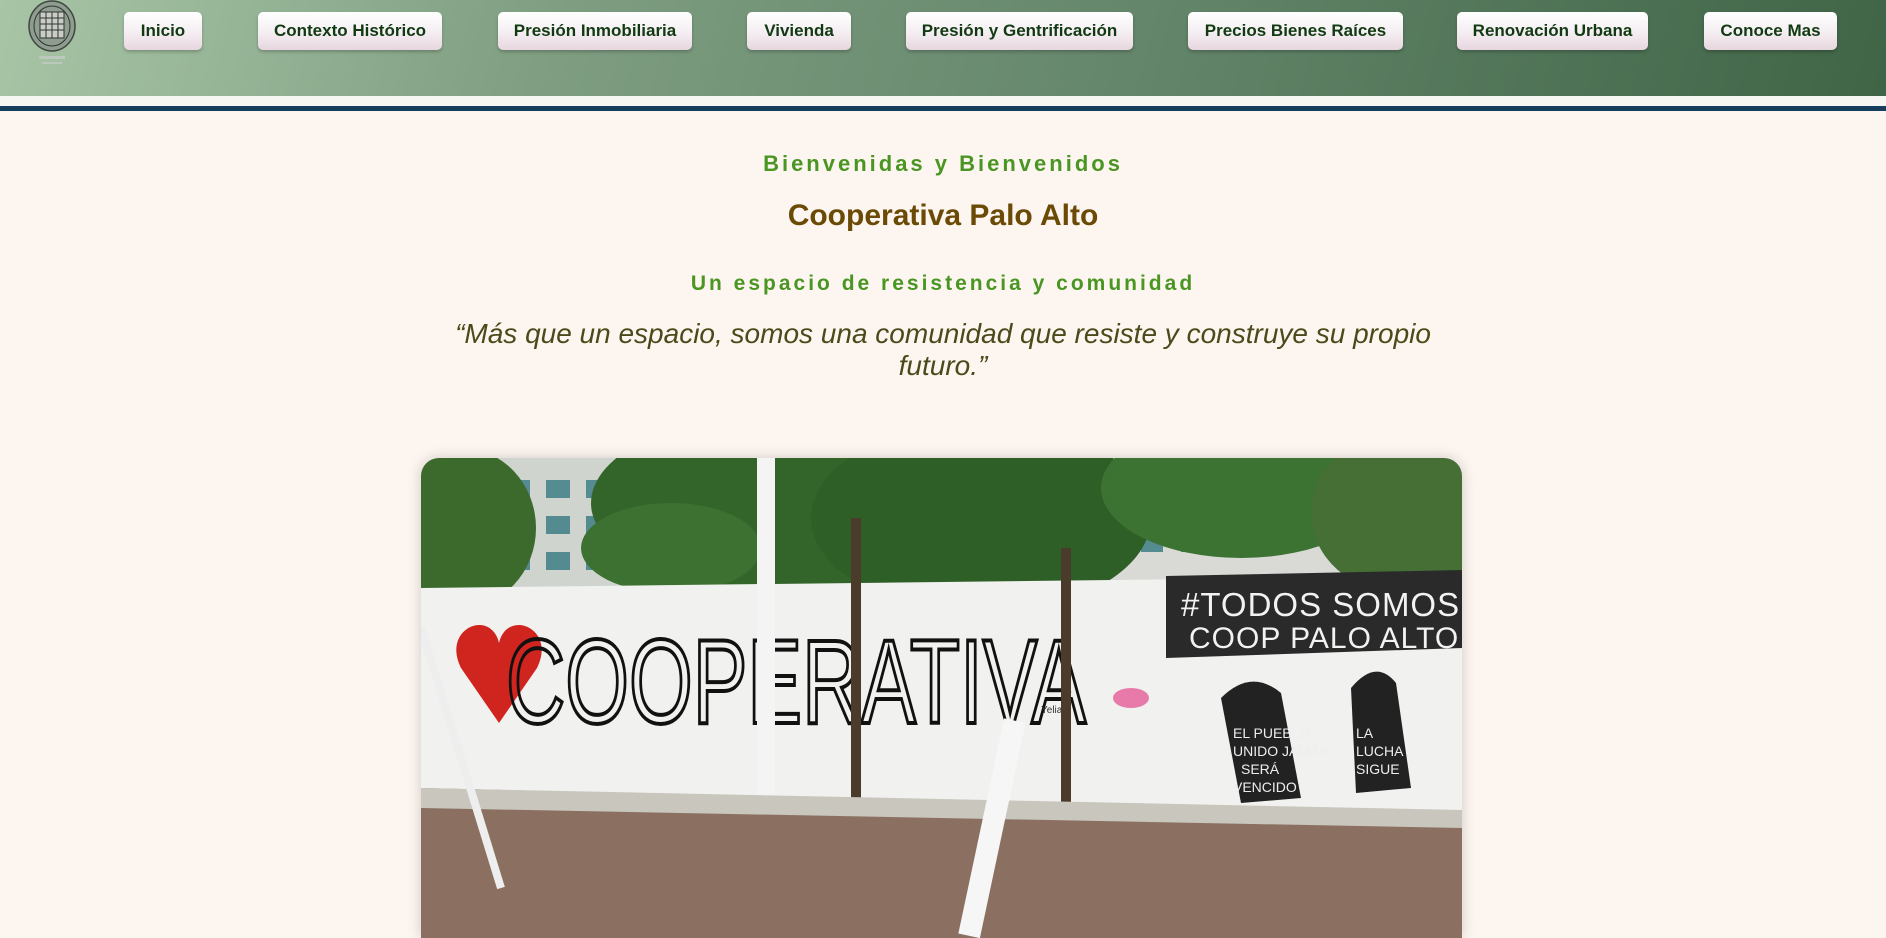 This screenshot has width=1886, height=938. Describe the element at coordinates (943, 163) in the screenshot. I see `welcome-heading: Bienvenidas y Bienvenidos` at that location.